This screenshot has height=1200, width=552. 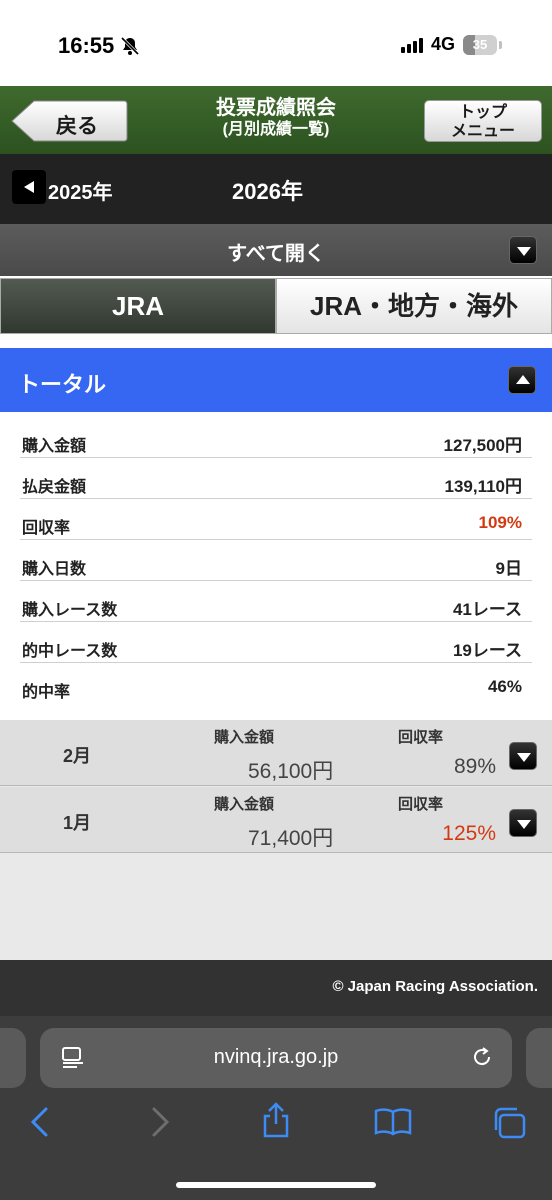 I want to click on top-menu-label-1: トップ, so click(x=482, y=112).